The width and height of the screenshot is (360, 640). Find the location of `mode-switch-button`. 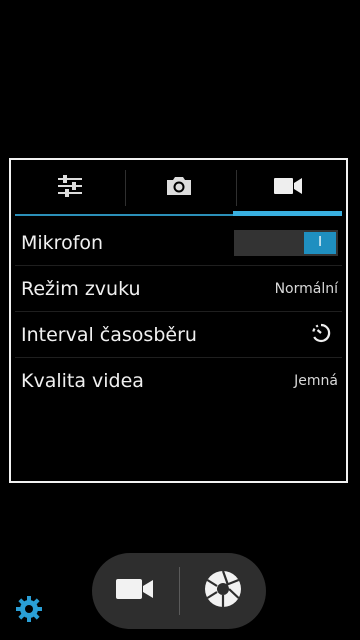

mode-switch-button is located at coordinates (135, 591).